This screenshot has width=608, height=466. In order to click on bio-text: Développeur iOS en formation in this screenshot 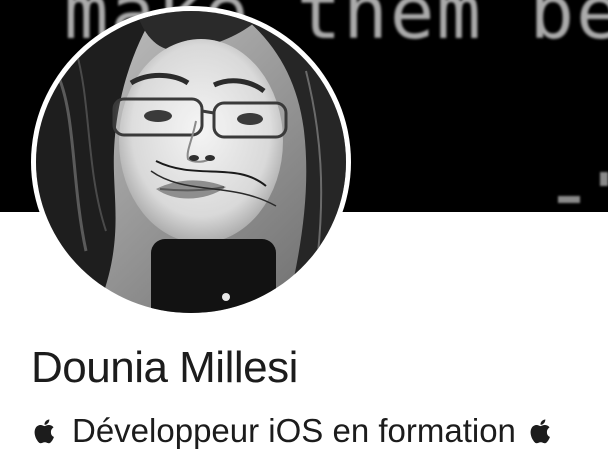, I will do `click(294, 430)`.